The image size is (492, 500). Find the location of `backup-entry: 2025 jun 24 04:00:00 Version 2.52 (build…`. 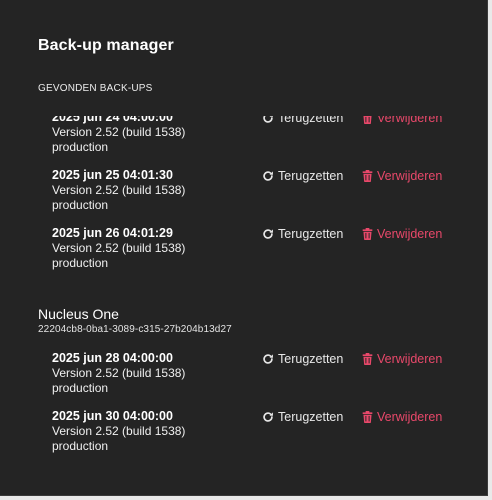

backup-entry: 2025 jun 24 04:00:00 Version 2.52 (build… is located at coordinates (243, 141).